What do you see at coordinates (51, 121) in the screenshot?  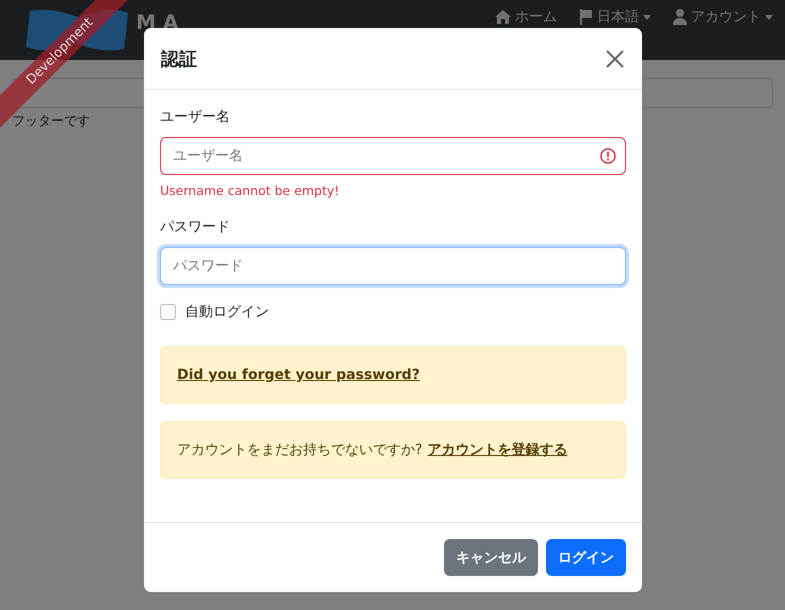 I see `footer-text: フッターです` at bounding box center [51, 121].